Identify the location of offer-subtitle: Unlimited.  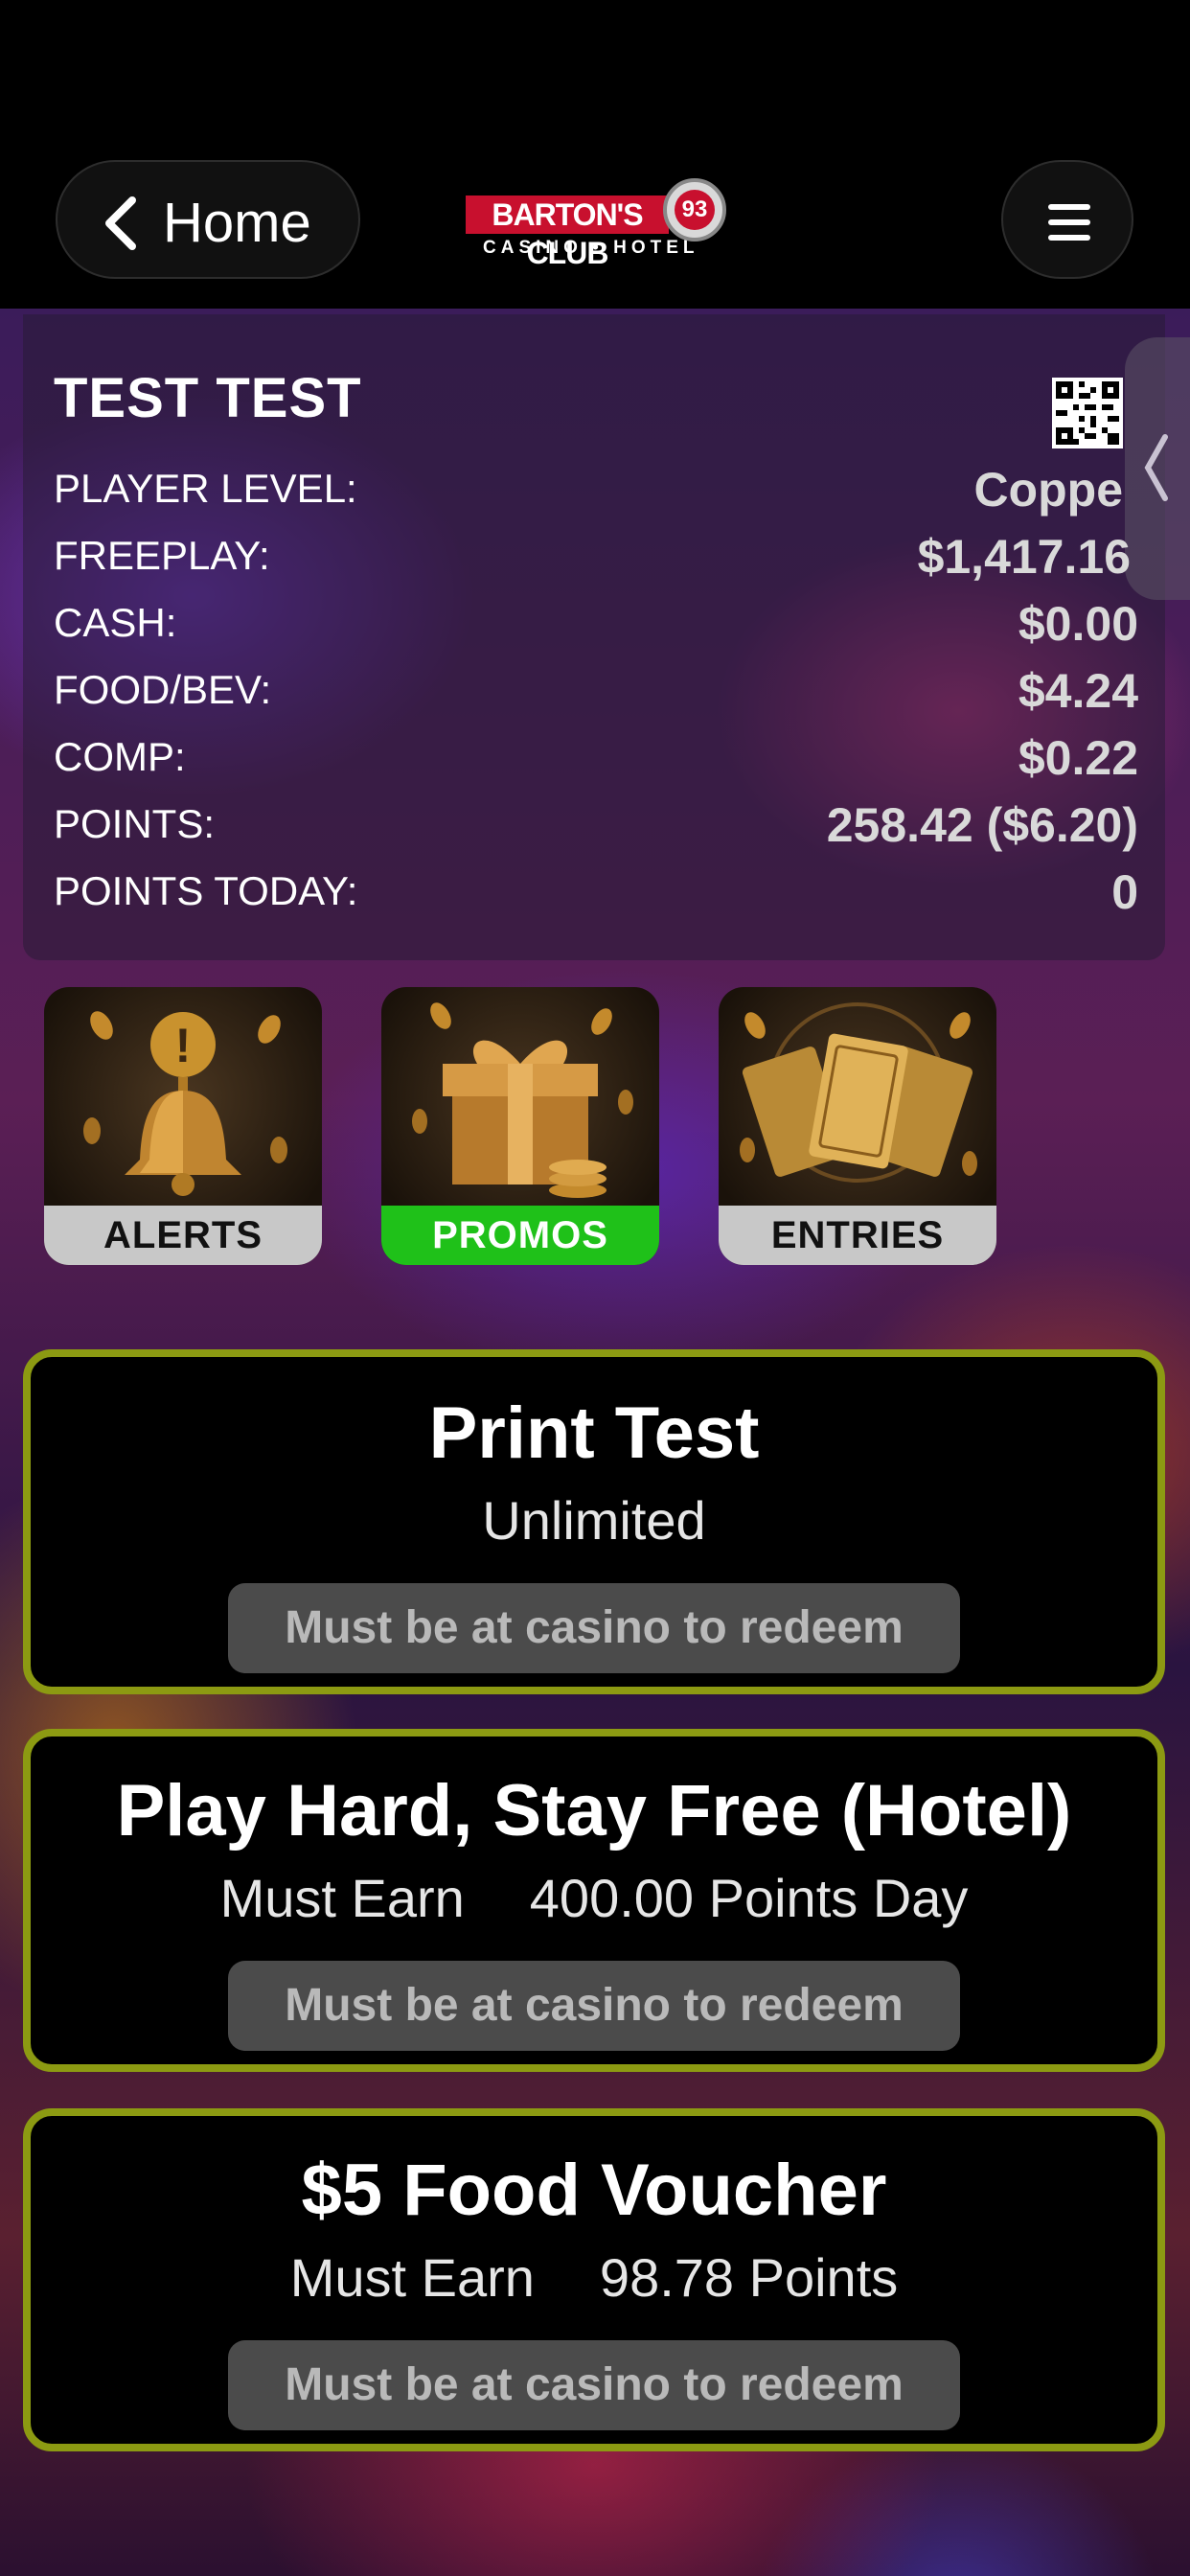
(594, 1520).